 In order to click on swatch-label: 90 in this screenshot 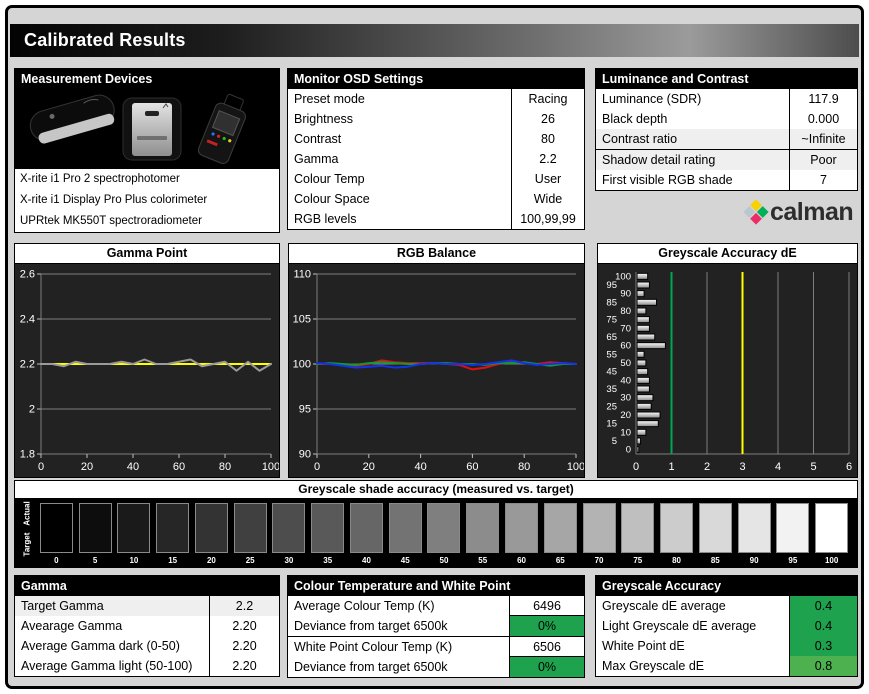, I will do `click(754, 560)`.